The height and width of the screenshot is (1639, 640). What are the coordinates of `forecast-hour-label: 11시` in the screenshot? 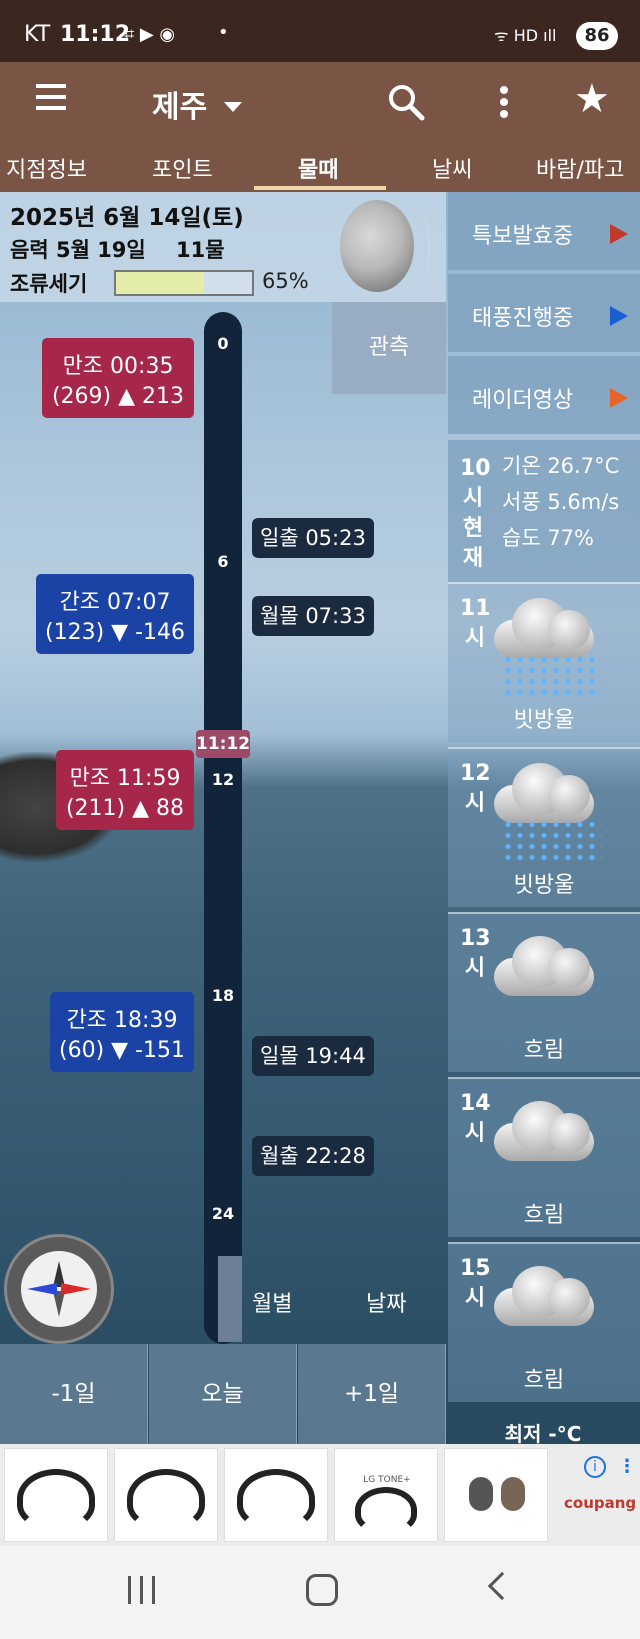 It's located at (475, 623).